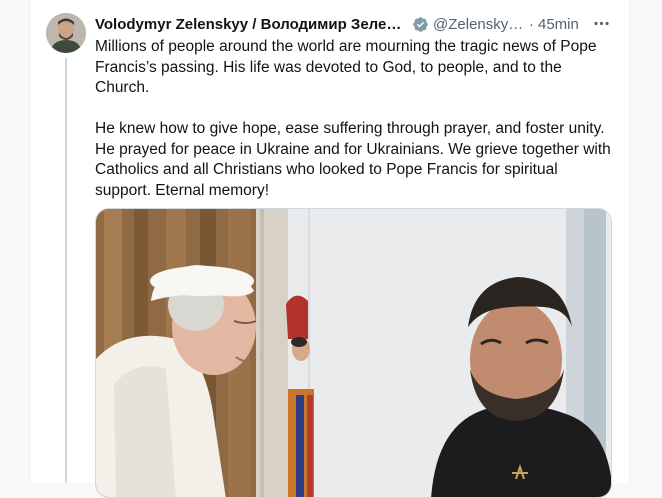 The width and height of the screenshot is (662, 498). Describe the element at coordinates (646, 241) in the screenshot. I see `page-background-right` at that location.